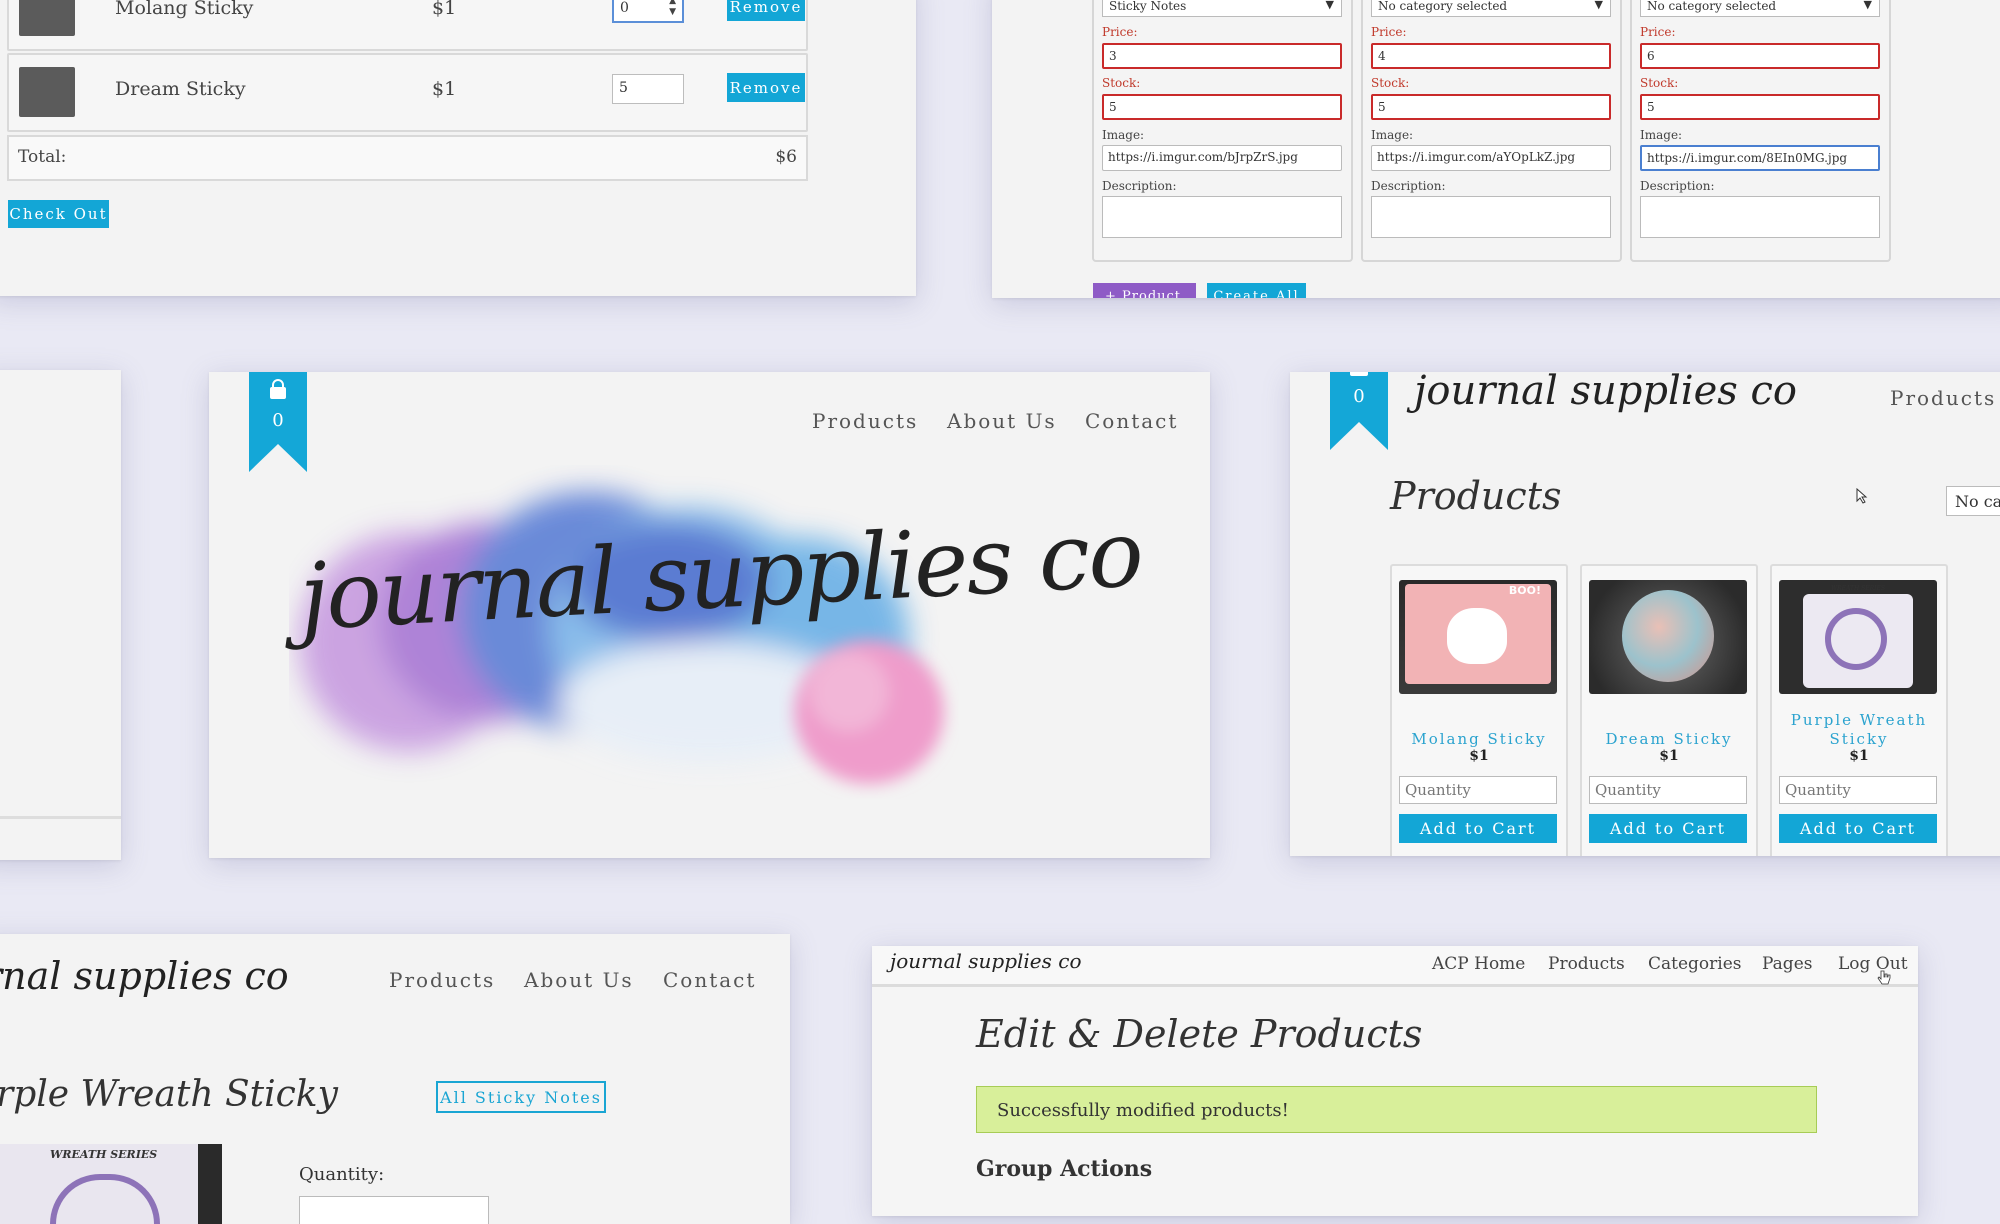  I want to click on category-button: All Sticky Notes, so click(521, 1097).